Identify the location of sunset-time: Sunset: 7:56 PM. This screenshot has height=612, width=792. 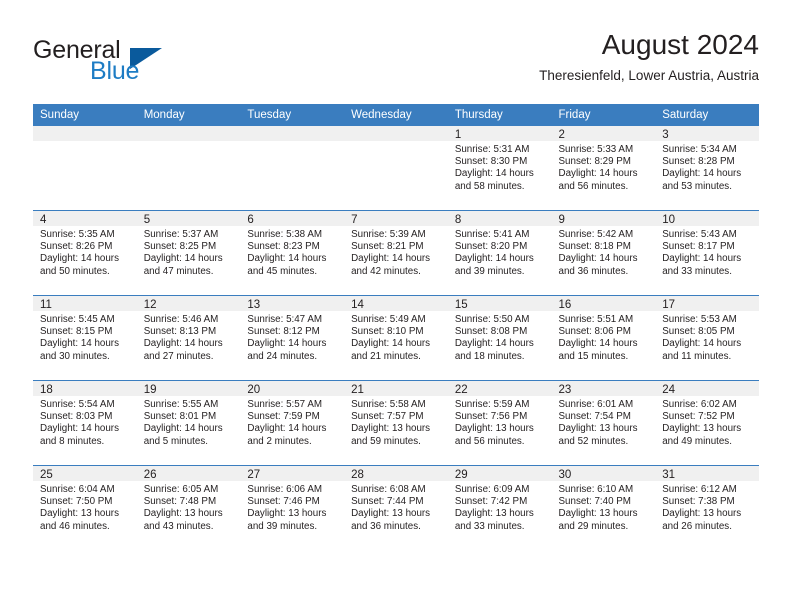
(491, 417).